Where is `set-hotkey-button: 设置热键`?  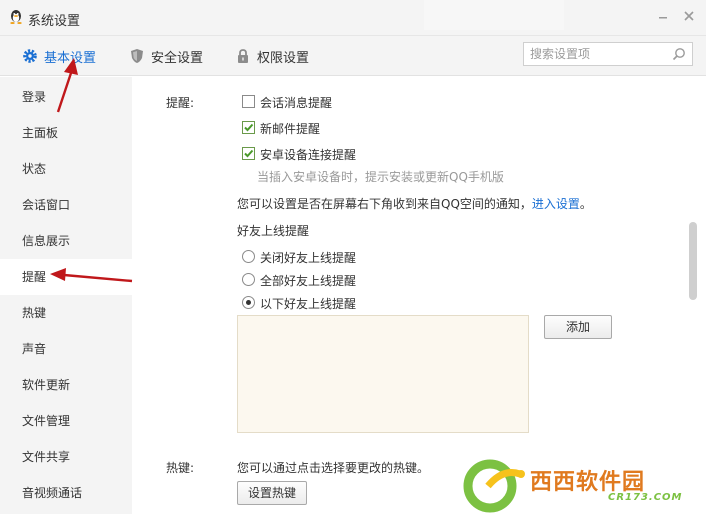 set-hotkey-button: 设置热键 is located at coordinates (272, 493).